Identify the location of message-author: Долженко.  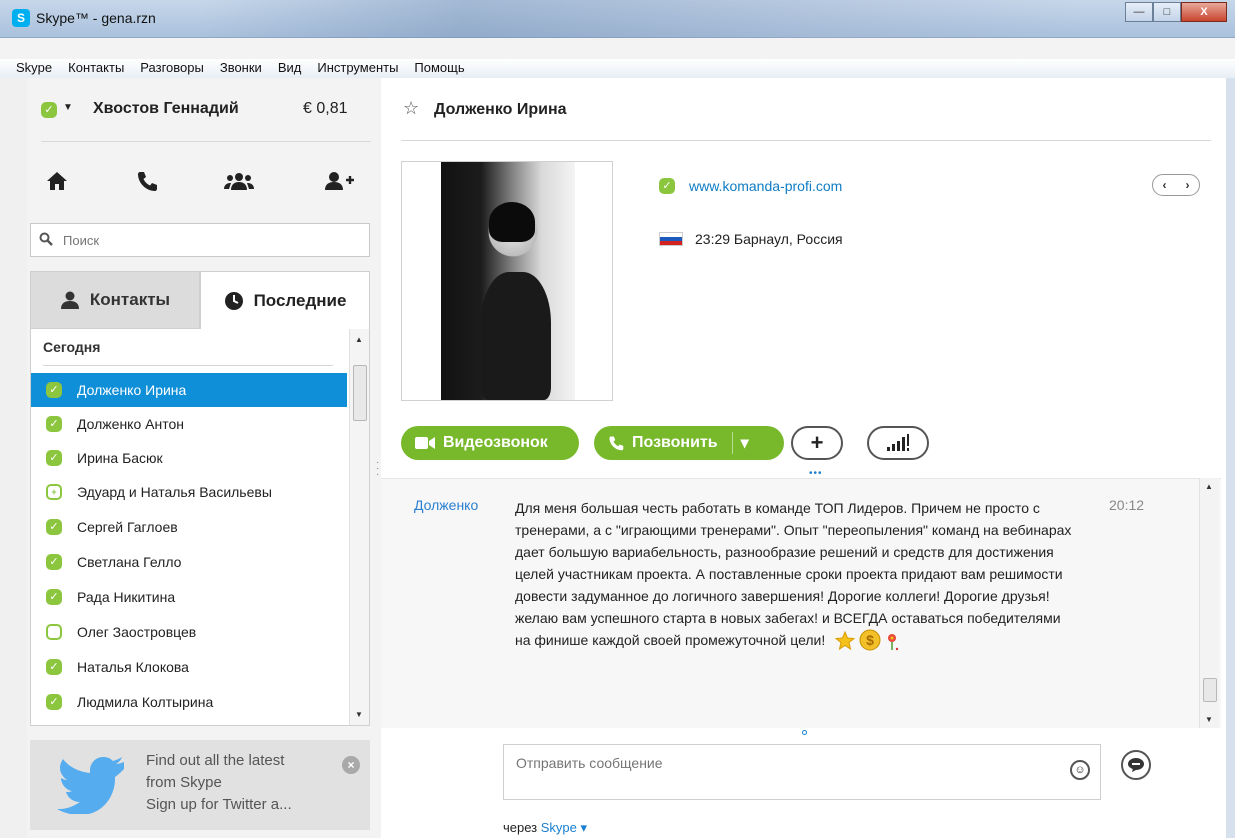
(446, 505).